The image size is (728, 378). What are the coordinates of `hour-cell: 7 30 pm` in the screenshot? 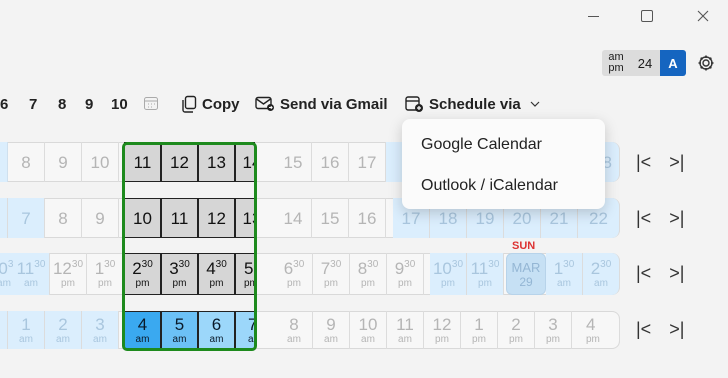 It's located at (331, 274).